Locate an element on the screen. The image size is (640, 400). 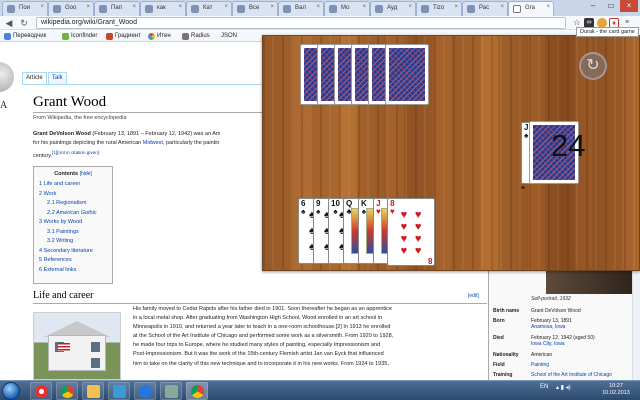
browser-tab: как × is located at coordinates (163, 8).